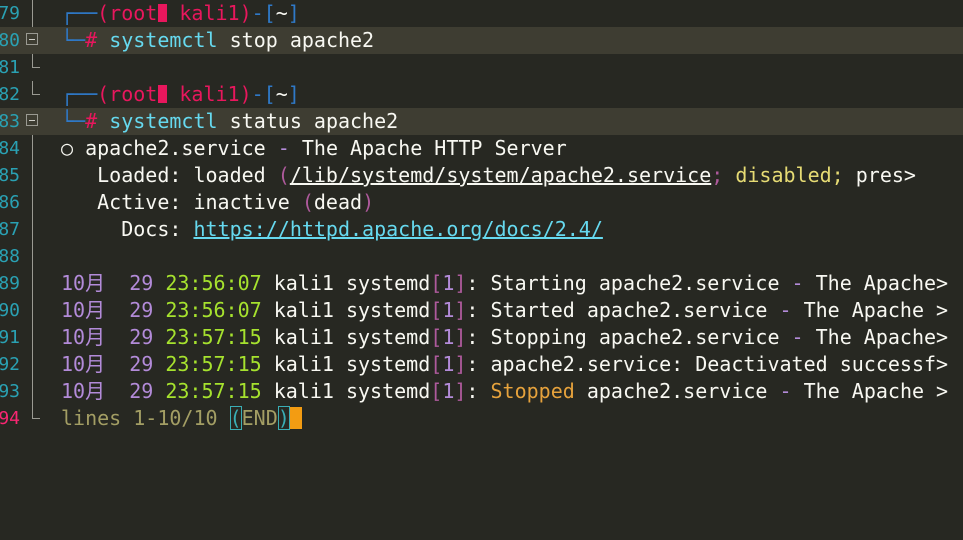 This screenshot has height=540, width=963. Describe the element at coordinates (230, 121) in the screenshot. I see `prompt-command: └─# systemctl status apache2` at that location.